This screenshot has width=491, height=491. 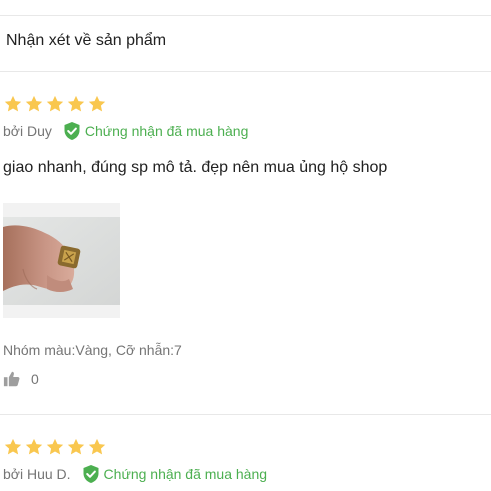 What do you see at coordinates (12, 379) in the screenshot?
I see `thumbs-up-icon` at bounding box center [12, 379].